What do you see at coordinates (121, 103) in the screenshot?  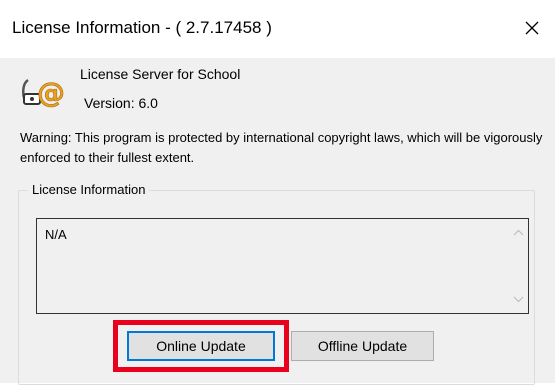 I see `version-label: Version: 6.0` at bounding box center [121, 103].